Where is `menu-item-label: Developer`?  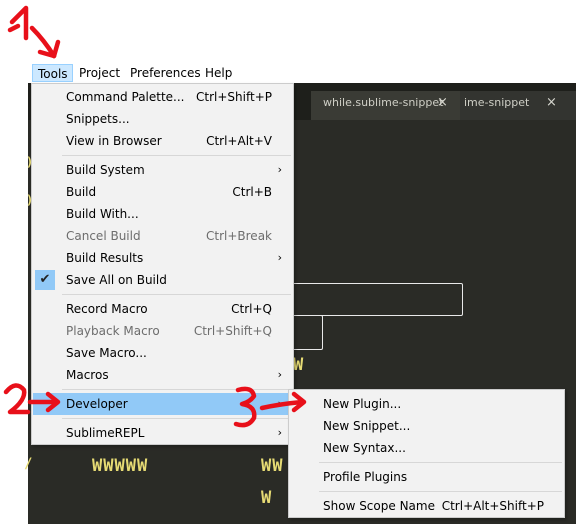
menu-item-label: Developer is located at coordinates (97, 404).